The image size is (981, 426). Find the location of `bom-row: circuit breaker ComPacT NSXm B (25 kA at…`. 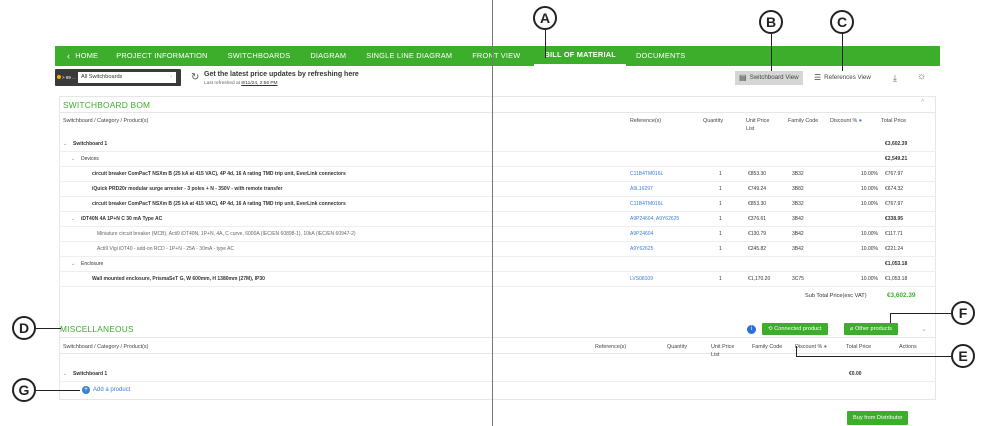

bom-row: circuit breaker ComPacT NSXm B (25 kA at… is located at coordinates (497, 204).